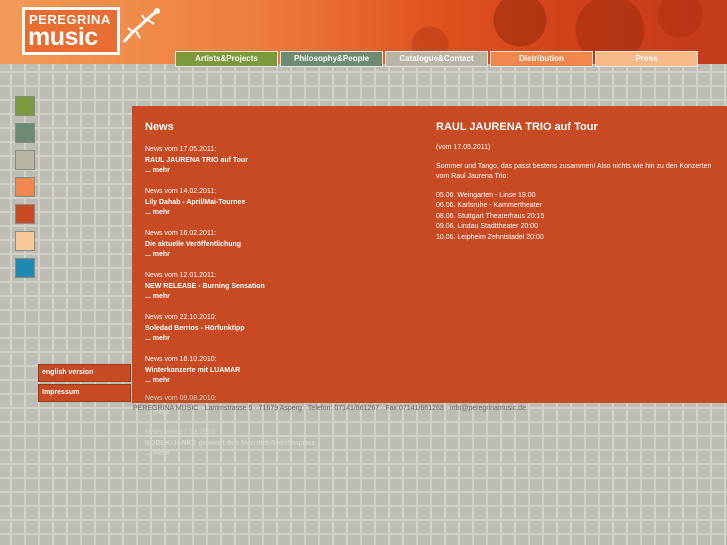 The image size is (727, 545). Describe the element at coordinates (181, 191) in the screenshot. I see `news-date: News vom 14.02.2011:` at that location.